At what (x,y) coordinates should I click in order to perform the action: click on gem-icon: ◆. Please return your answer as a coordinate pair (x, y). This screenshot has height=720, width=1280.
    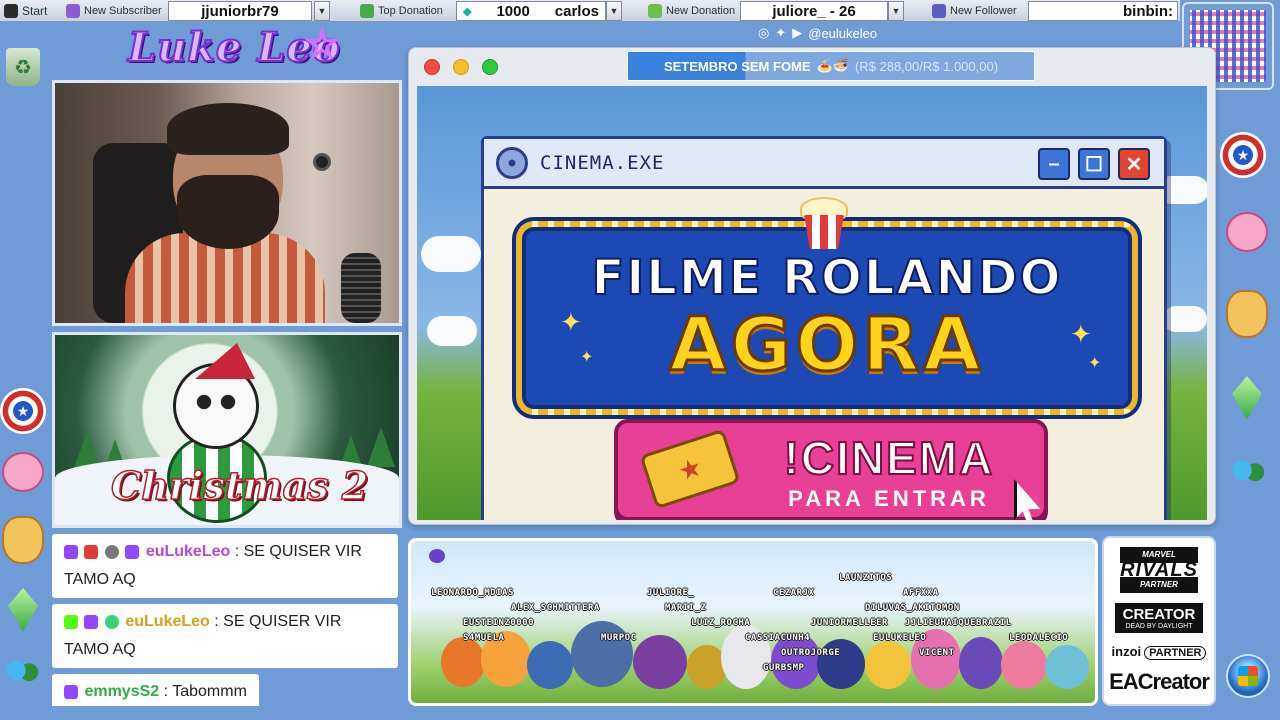
    Looking at the image, I should click on (467, 11).